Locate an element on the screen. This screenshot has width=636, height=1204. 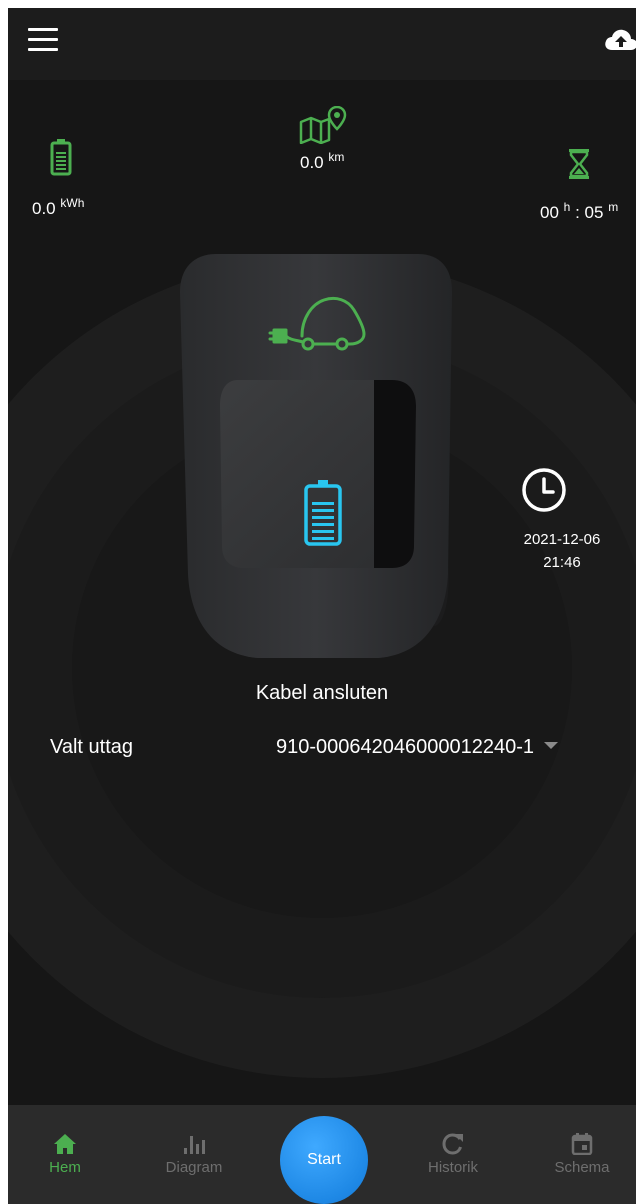
nav-item-diagram: Diagram is located at coordinates (194, 1154).